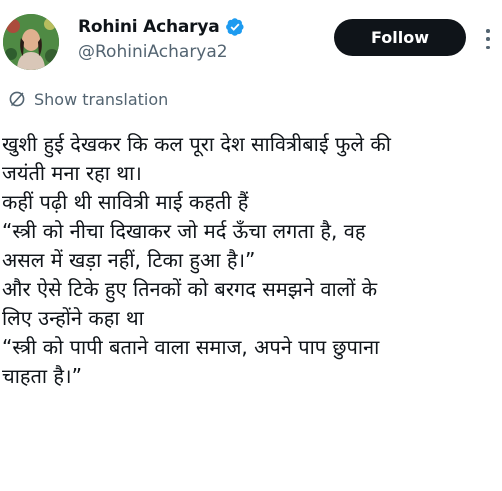  Describe the element at coordinates (17, 99) in the screenshot. I see `translate-icon` at that location.